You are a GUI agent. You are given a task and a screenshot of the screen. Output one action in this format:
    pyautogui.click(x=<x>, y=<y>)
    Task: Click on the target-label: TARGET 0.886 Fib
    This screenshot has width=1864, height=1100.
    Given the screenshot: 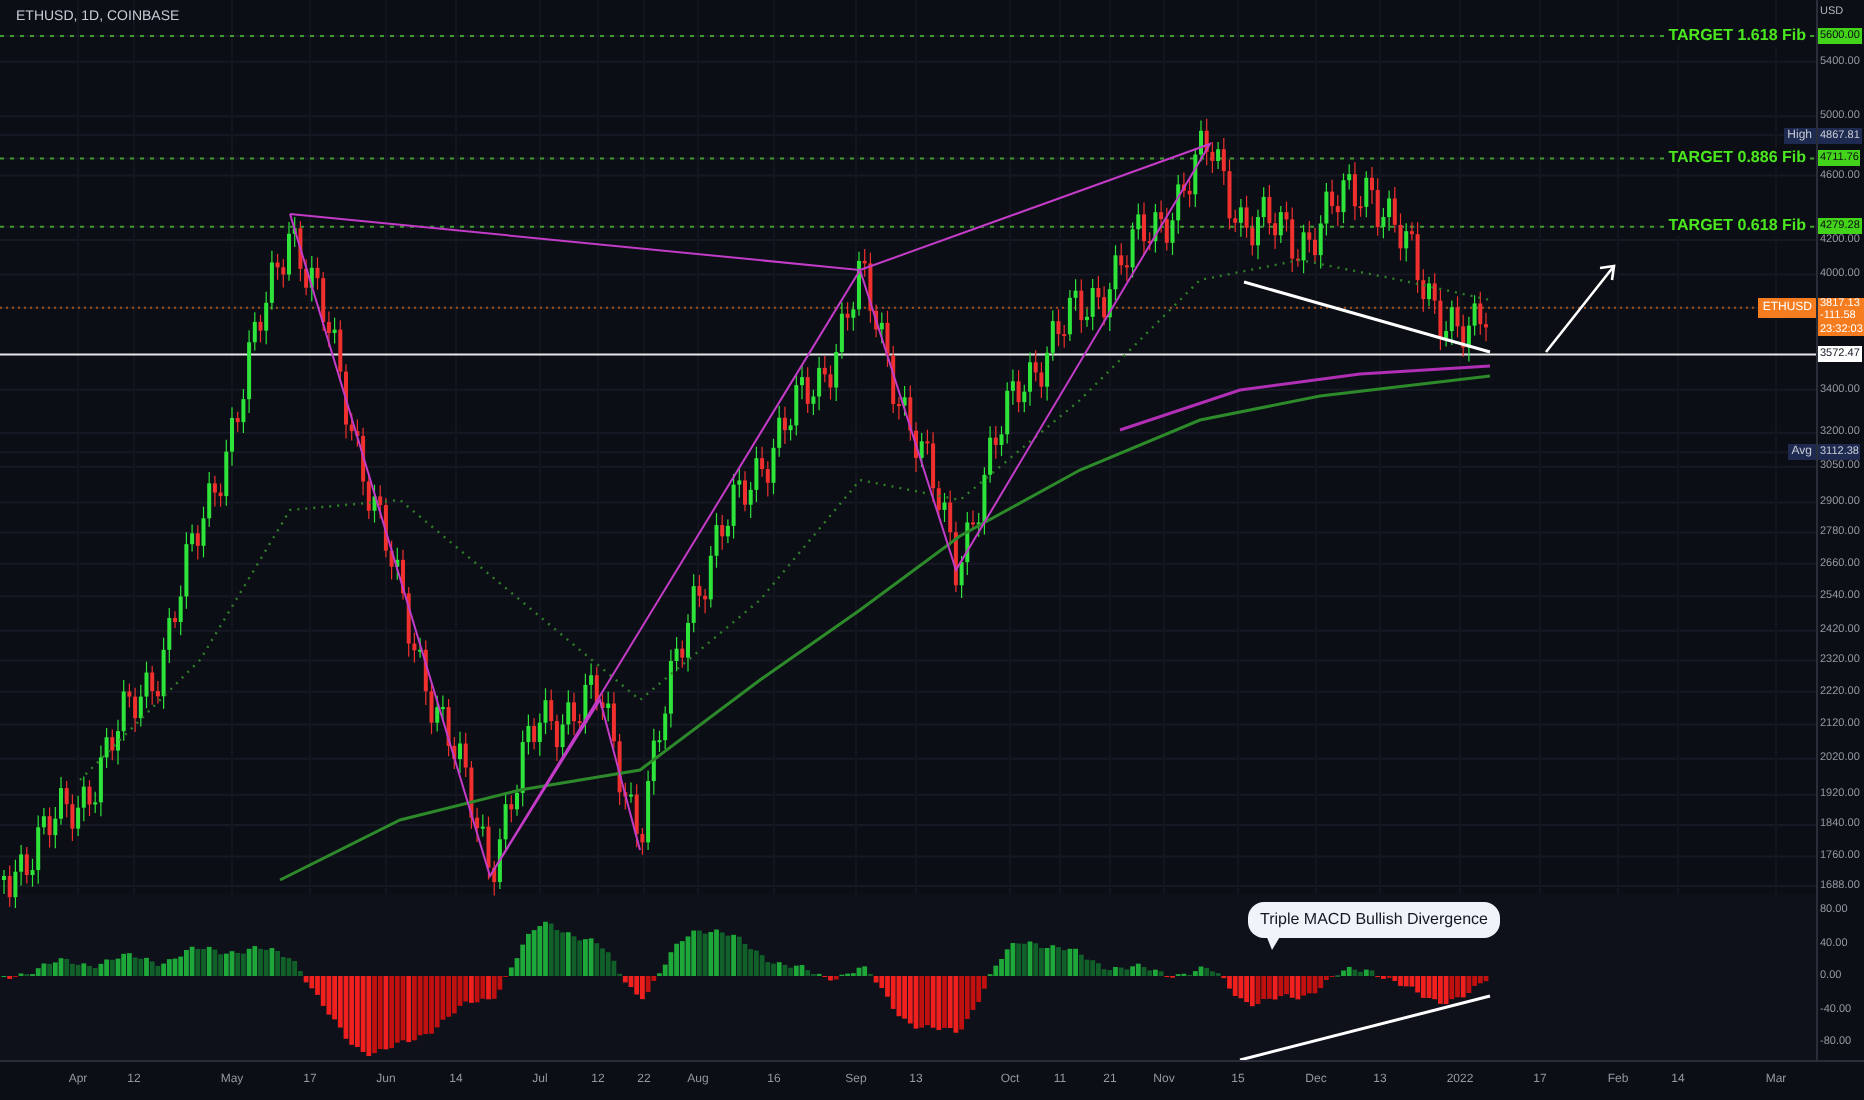 What is the action you would take?
    pyautogui.click(x=1737, y=158)
    